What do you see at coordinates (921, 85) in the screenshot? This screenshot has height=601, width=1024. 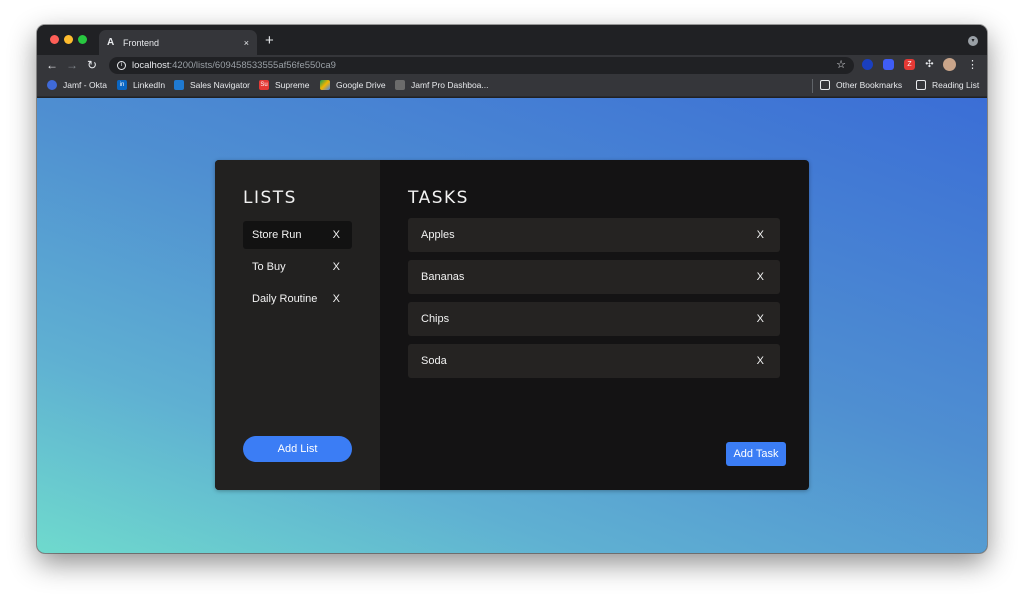 I see `reading-list-icon` at bounding box center [921, 85].